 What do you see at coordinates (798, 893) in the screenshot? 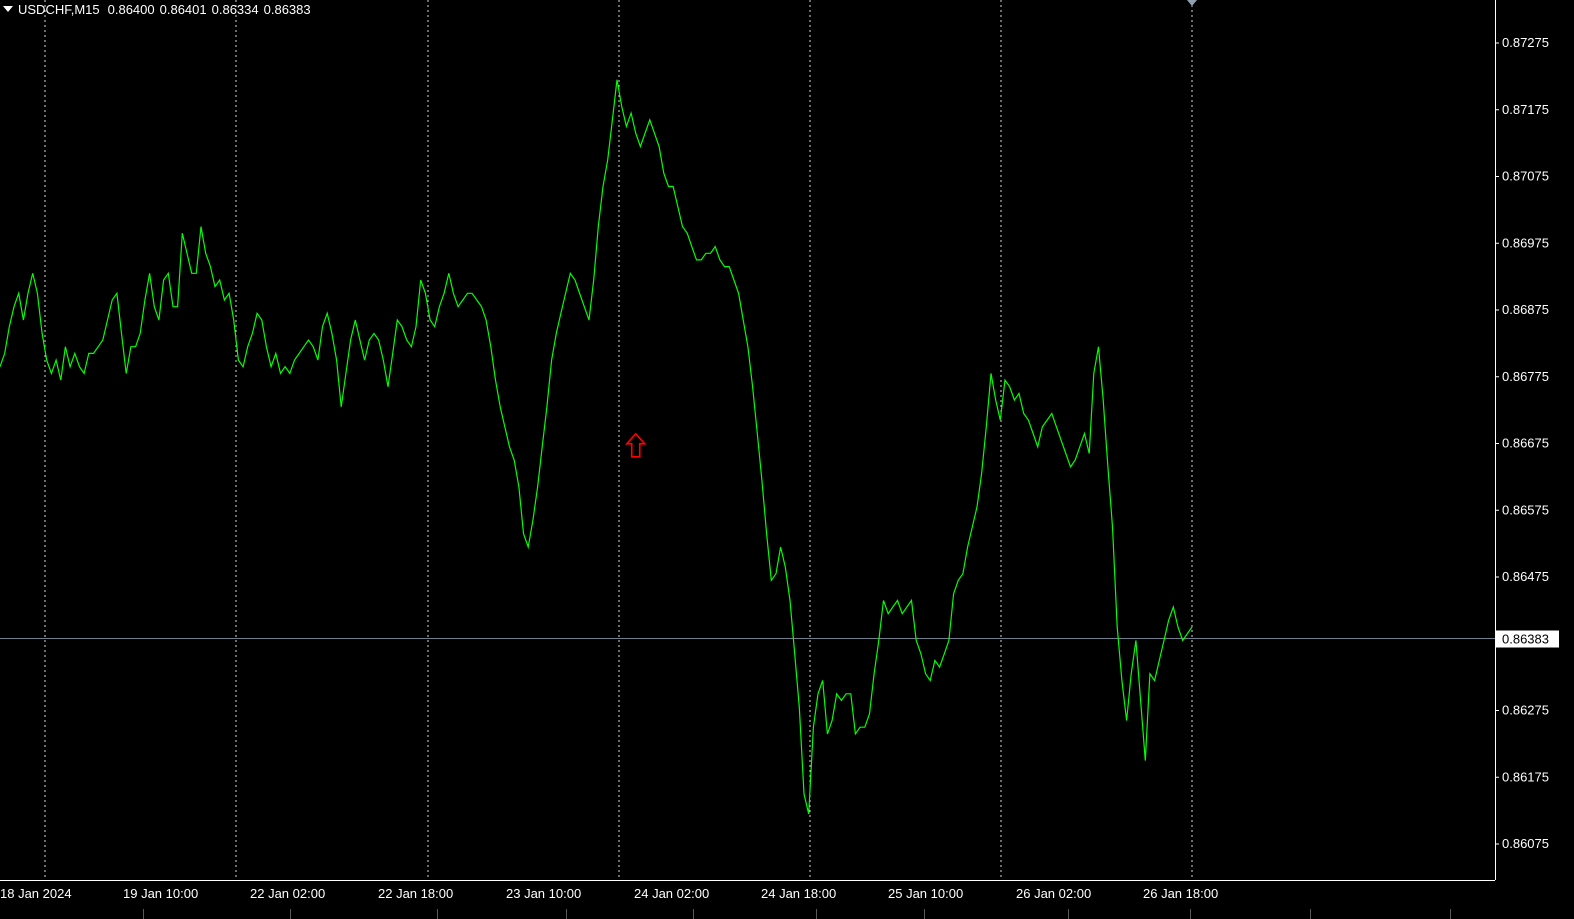
I see `x-tick-label: 24 Jan 18:00` at bounding box center [798, 893].